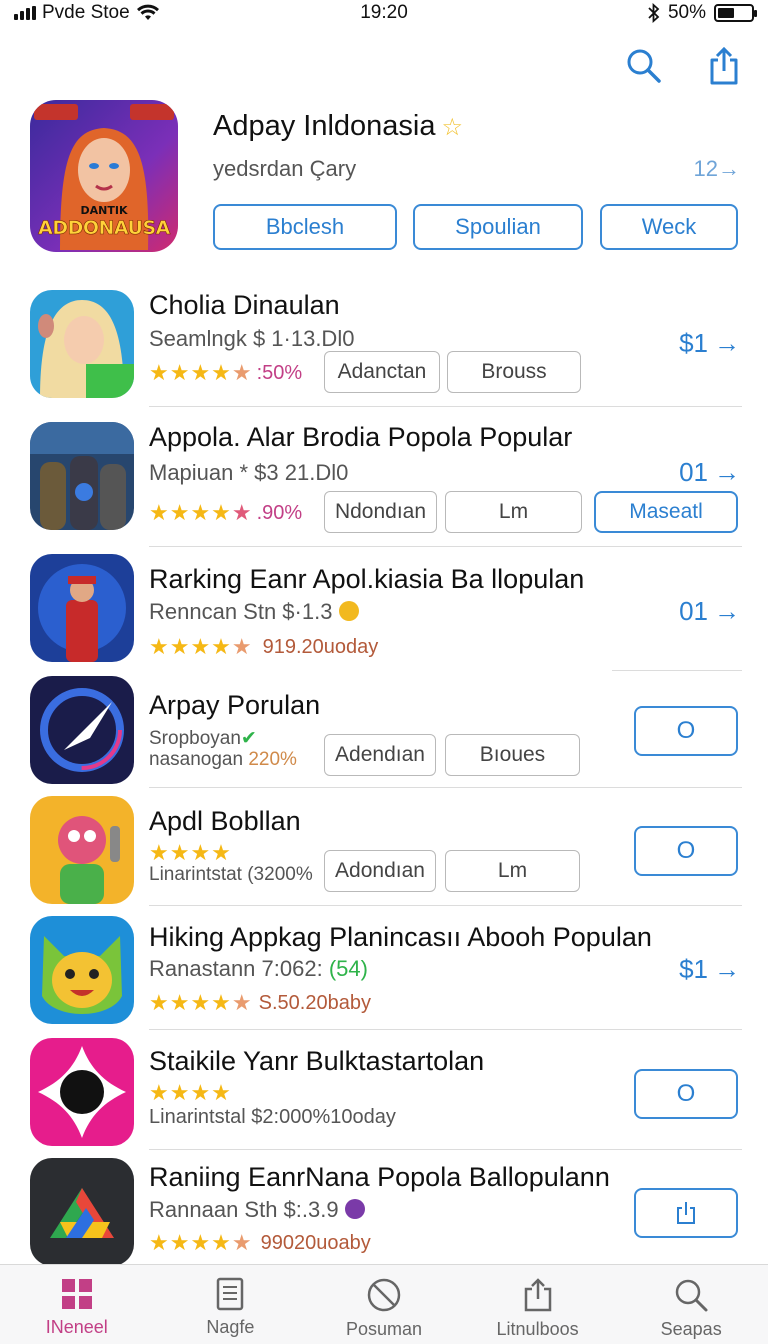  Describe the element at coordinates (514, 372) in the screenshot. I see `app-chip: Brouss` at that location.